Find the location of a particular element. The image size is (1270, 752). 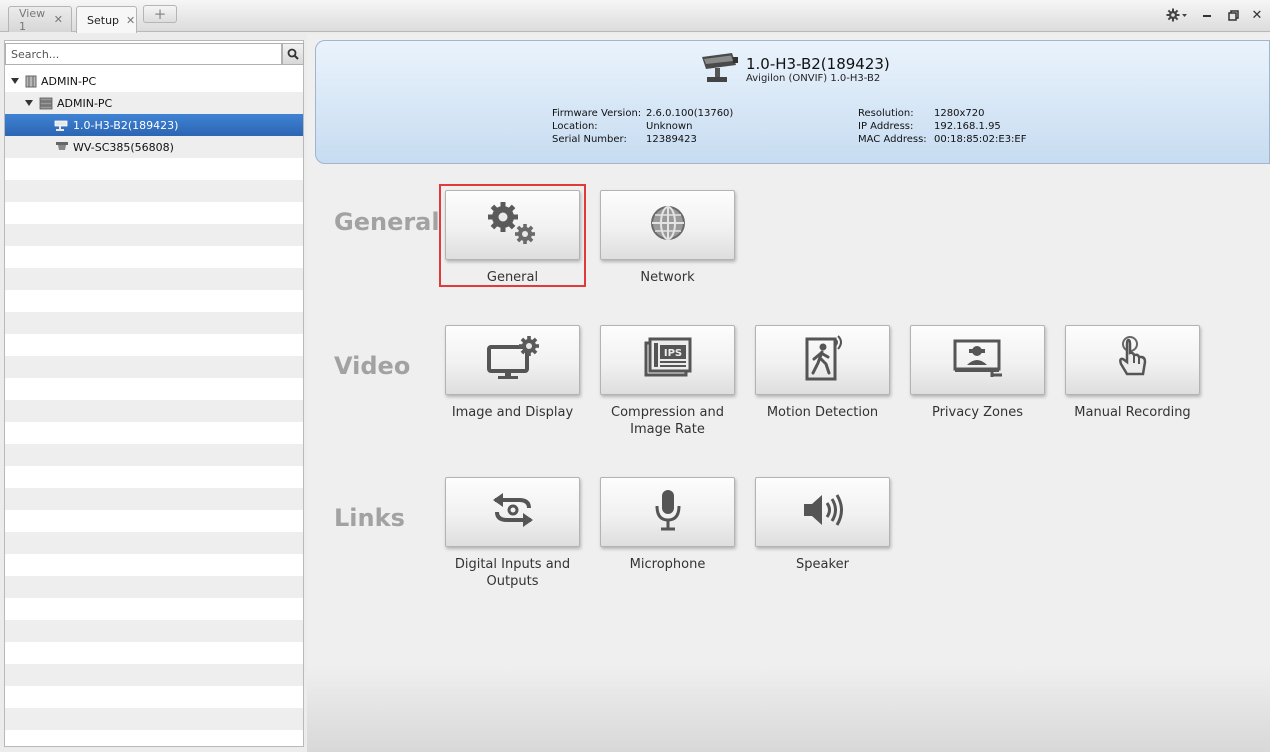

tab-view-1-label: View 1 is located at coordinates (32, 19).